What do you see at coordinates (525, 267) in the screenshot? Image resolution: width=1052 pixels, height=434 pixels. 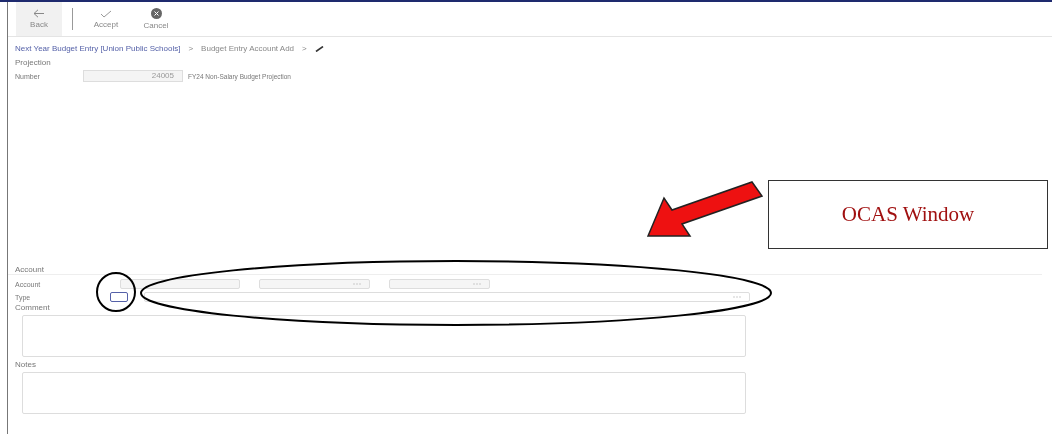 I see `section-title: Account` at bounding box center [525, 267].